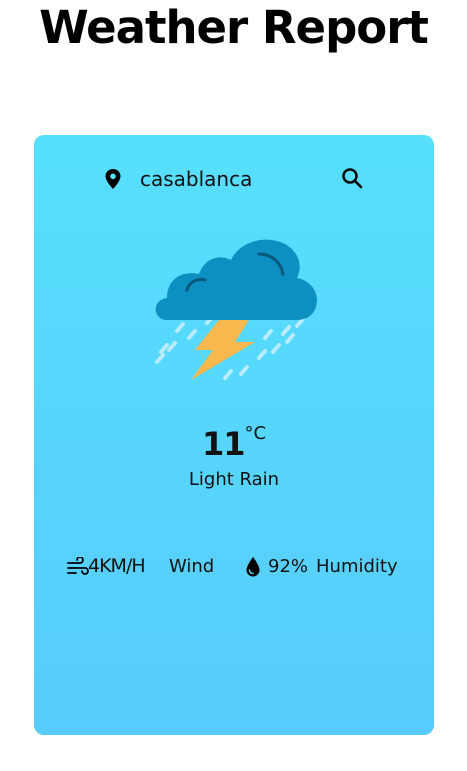  Describe the element at coordinates (113, 179) in the screenshot. I see `location-pin-icon` at that location.